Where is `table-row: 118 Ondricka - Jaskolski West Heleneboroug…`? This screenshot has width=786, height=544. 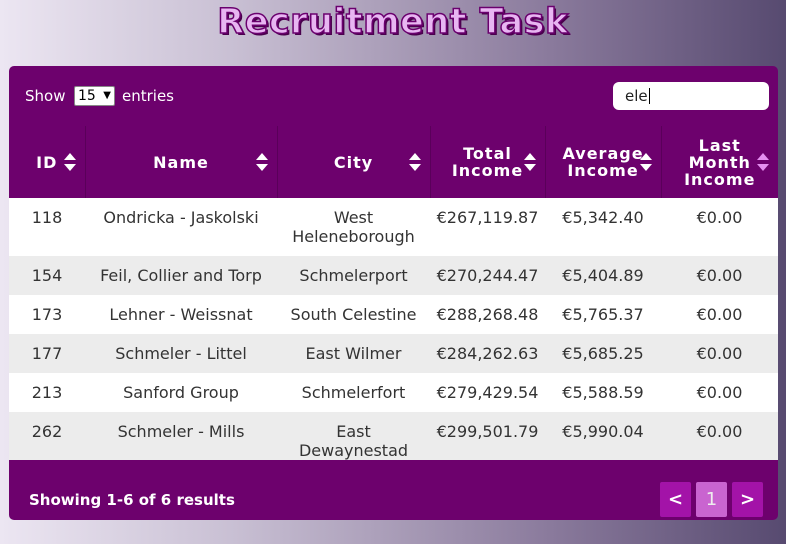
table-row: 118 Ondricka - Jaskolski West Heleneboroug… is located at coordinates (393, 227).